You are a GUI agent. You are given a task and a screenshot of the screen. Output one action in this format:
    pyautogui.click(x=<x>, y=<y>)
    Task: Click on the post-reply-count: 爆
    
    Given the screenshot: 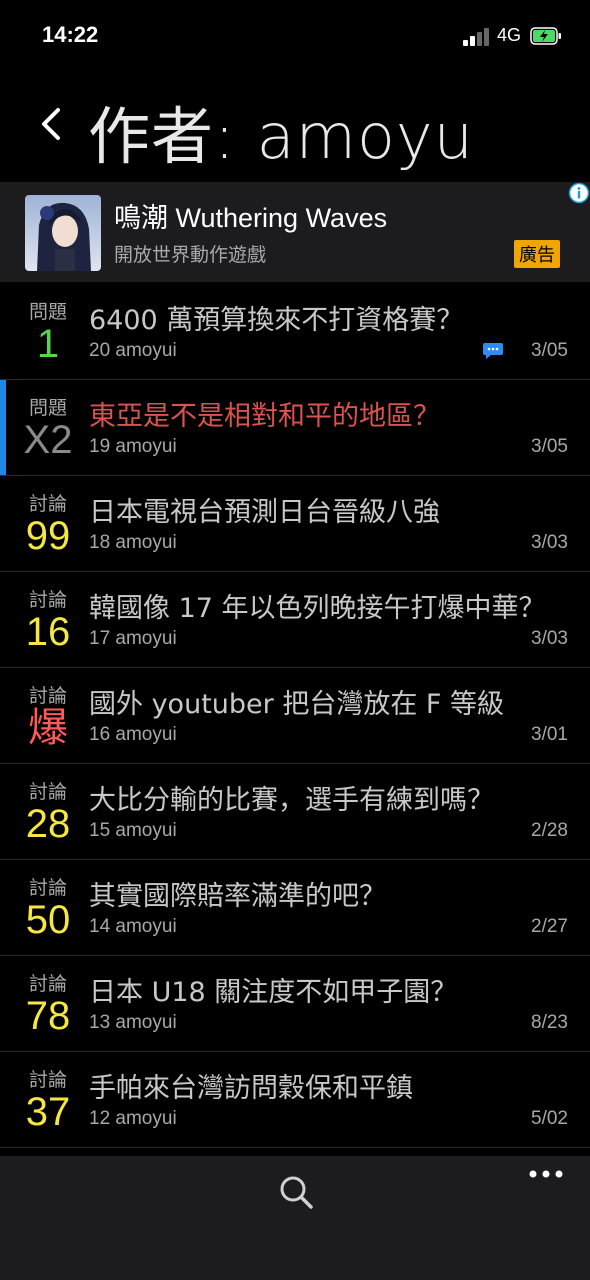 What is the action you would take?
    pyautogui.click(x=48, y=728)
    